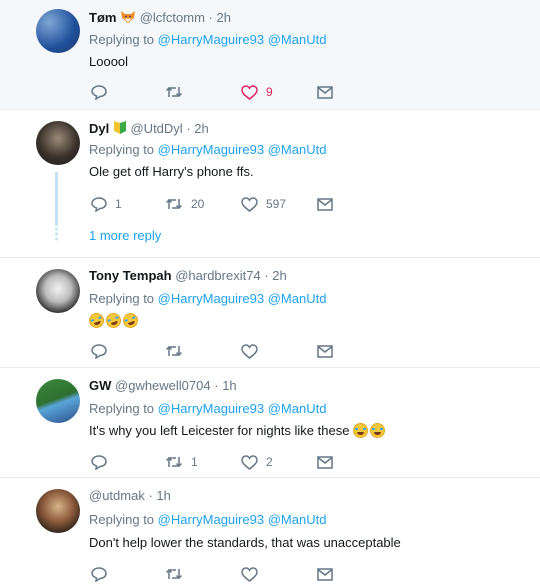 The width and height of the screenshot is (540, 587). Describe the element at coordinates (156, 128) in the screenshot. I see `user-handle: @UtdDyl` at that location.